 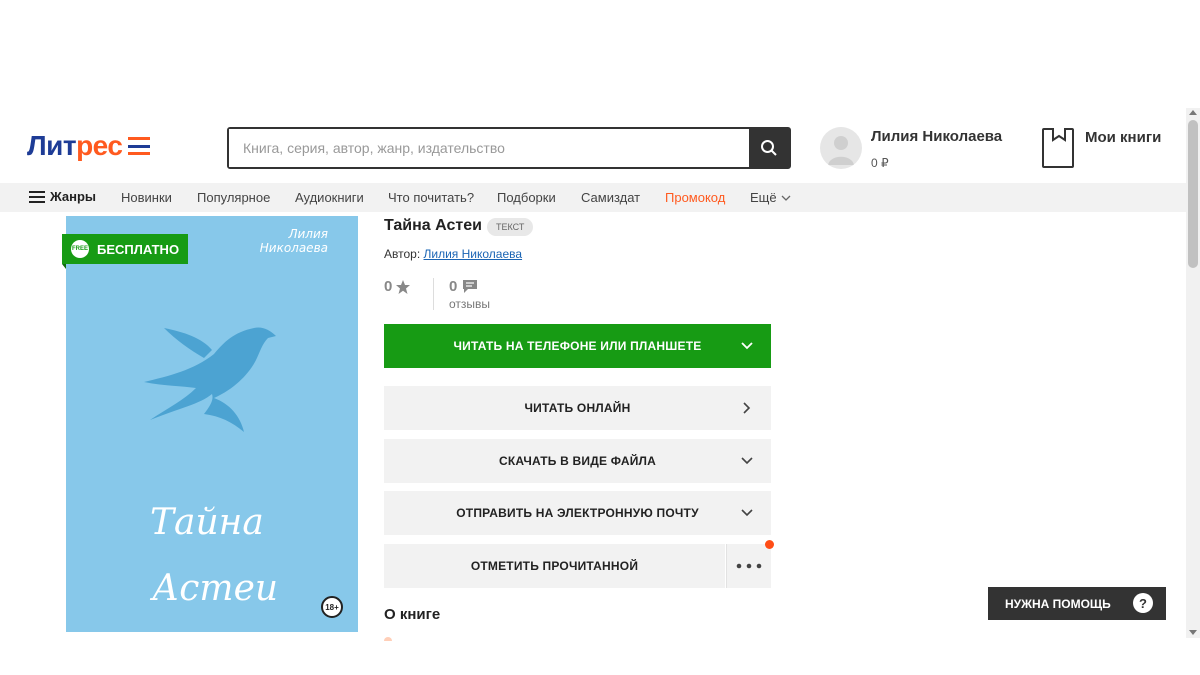 I want to click on help-button: НУЖНА ПОМОЩЬ ?, so click(x=1077, y=603).